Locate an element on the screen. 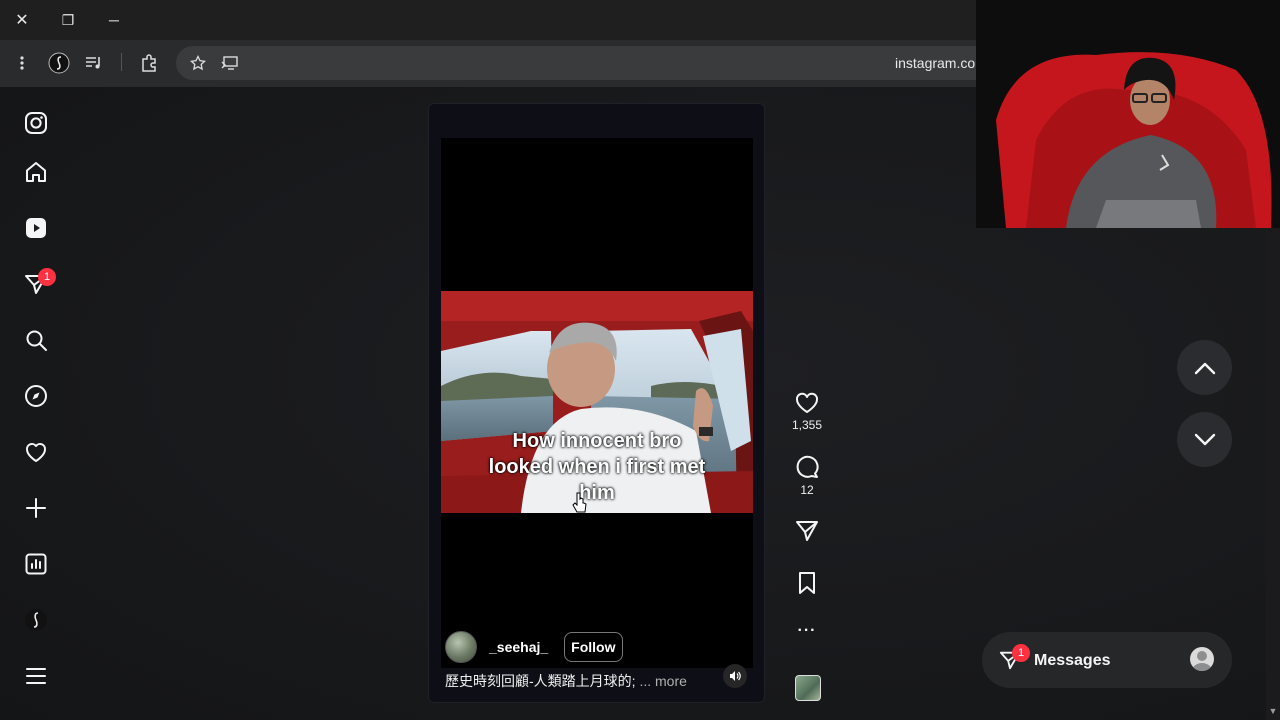 The height and width of the screenshot is (720, 1280). audio-thumbnail is located at coordinates (808, 688).